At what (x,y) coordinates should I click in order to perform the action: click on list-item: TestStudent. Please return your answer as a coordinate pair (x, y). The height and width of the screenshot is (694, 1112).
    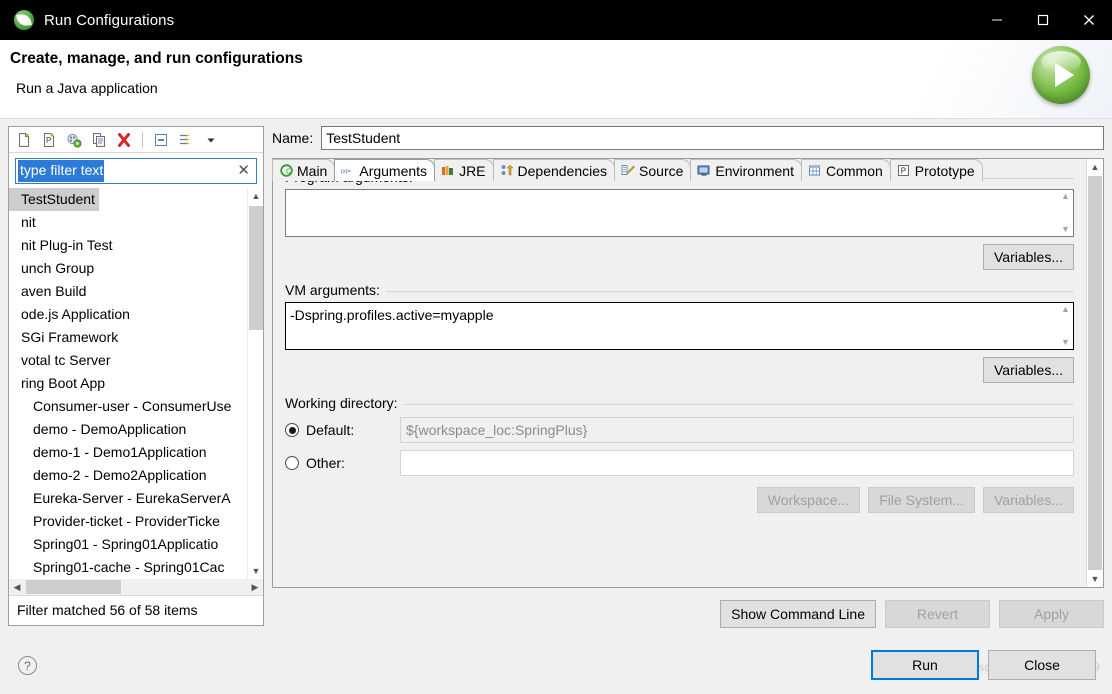
    Looking at the image, I should click on (54, 199).